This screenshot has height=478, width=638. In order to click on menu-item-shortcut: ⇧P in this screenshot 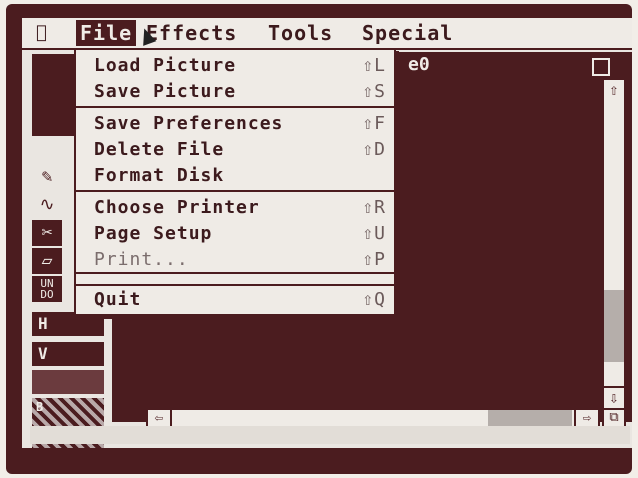, I will do `click(374, 259)`.